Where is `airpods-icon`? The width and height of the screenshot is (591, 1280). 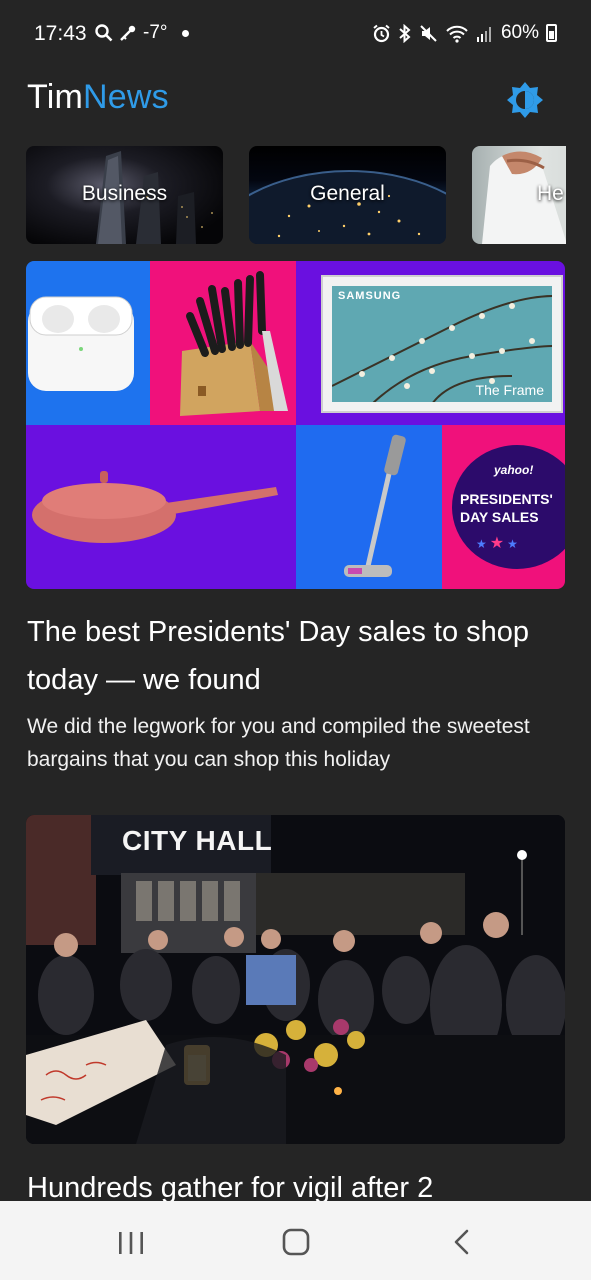 airpods-icon is located at coordinates (81, 343).